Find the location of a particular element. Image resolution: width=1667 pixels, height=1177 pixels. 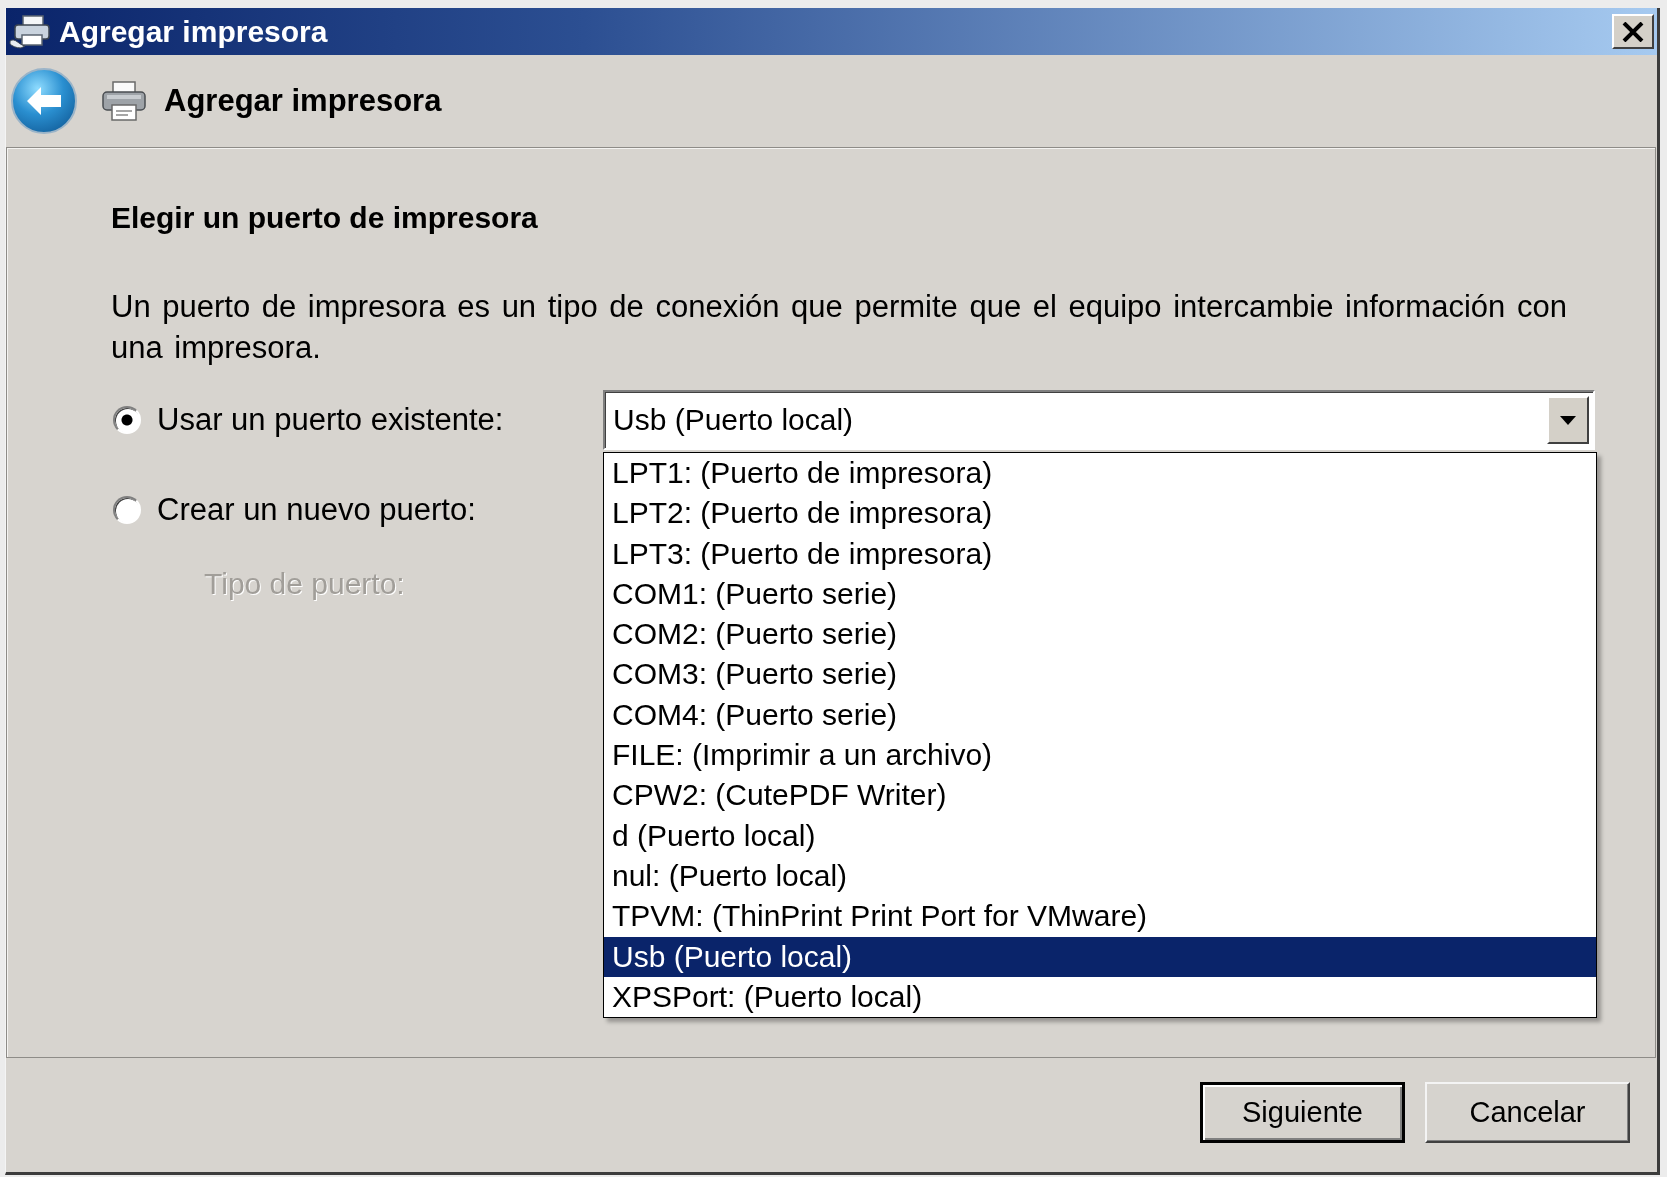

dropdown-option: LPT3: (Puerto de impresora) is located at coordinates (1100, 553).